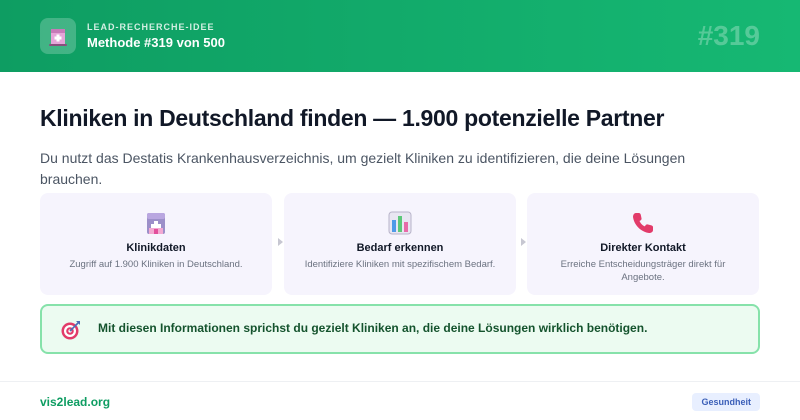  Describe the element at coordinates (643, 248) in the screenshot. I see `card-title: Direkter Kontakt` at that location.